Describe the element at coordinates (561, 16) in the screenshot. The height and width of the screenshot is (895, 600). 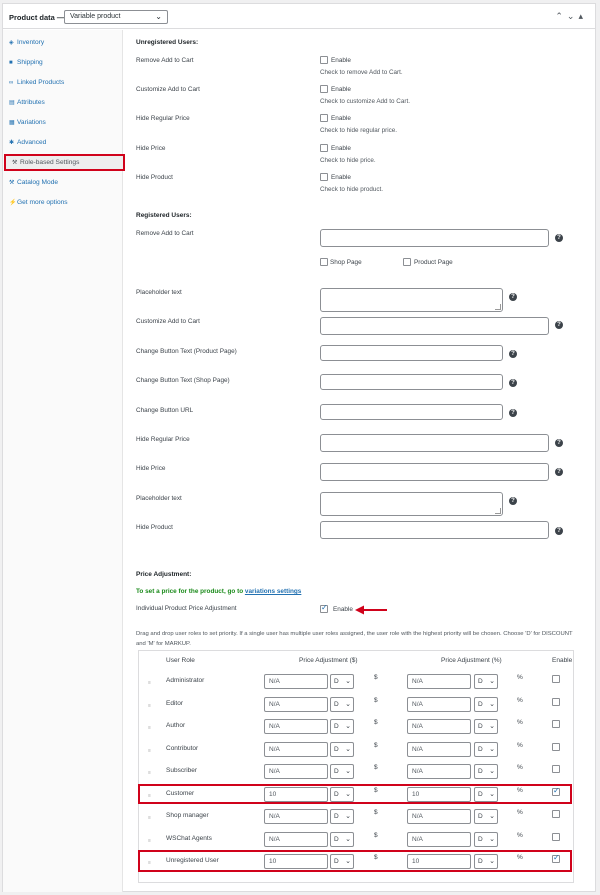
I see `chevron-up-icon: ⌃` at that location.